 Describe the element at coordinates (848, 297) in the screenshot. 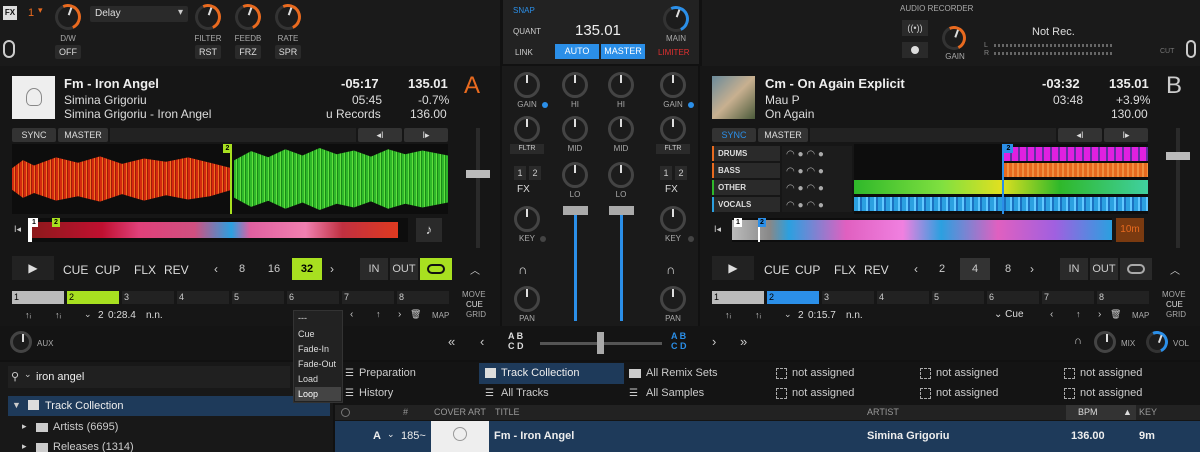

I see `hotcue-3-b: 3` at that location.